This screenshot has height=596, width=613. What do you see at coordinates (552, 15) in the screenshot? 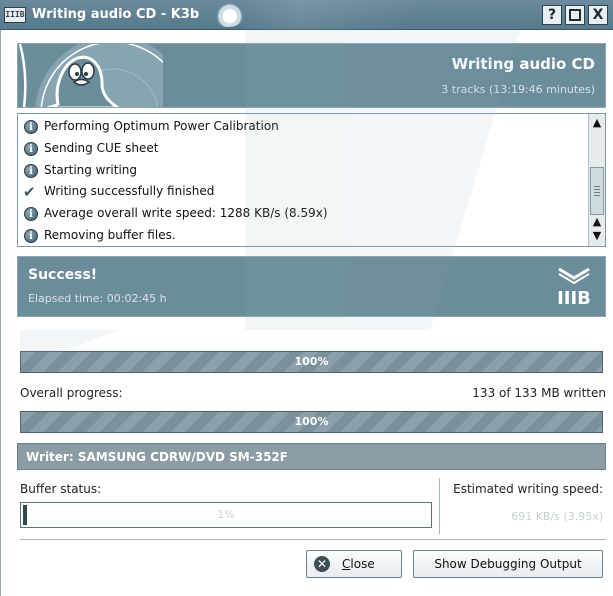
I see `help-button: ?` at bounding box center [552, 15].